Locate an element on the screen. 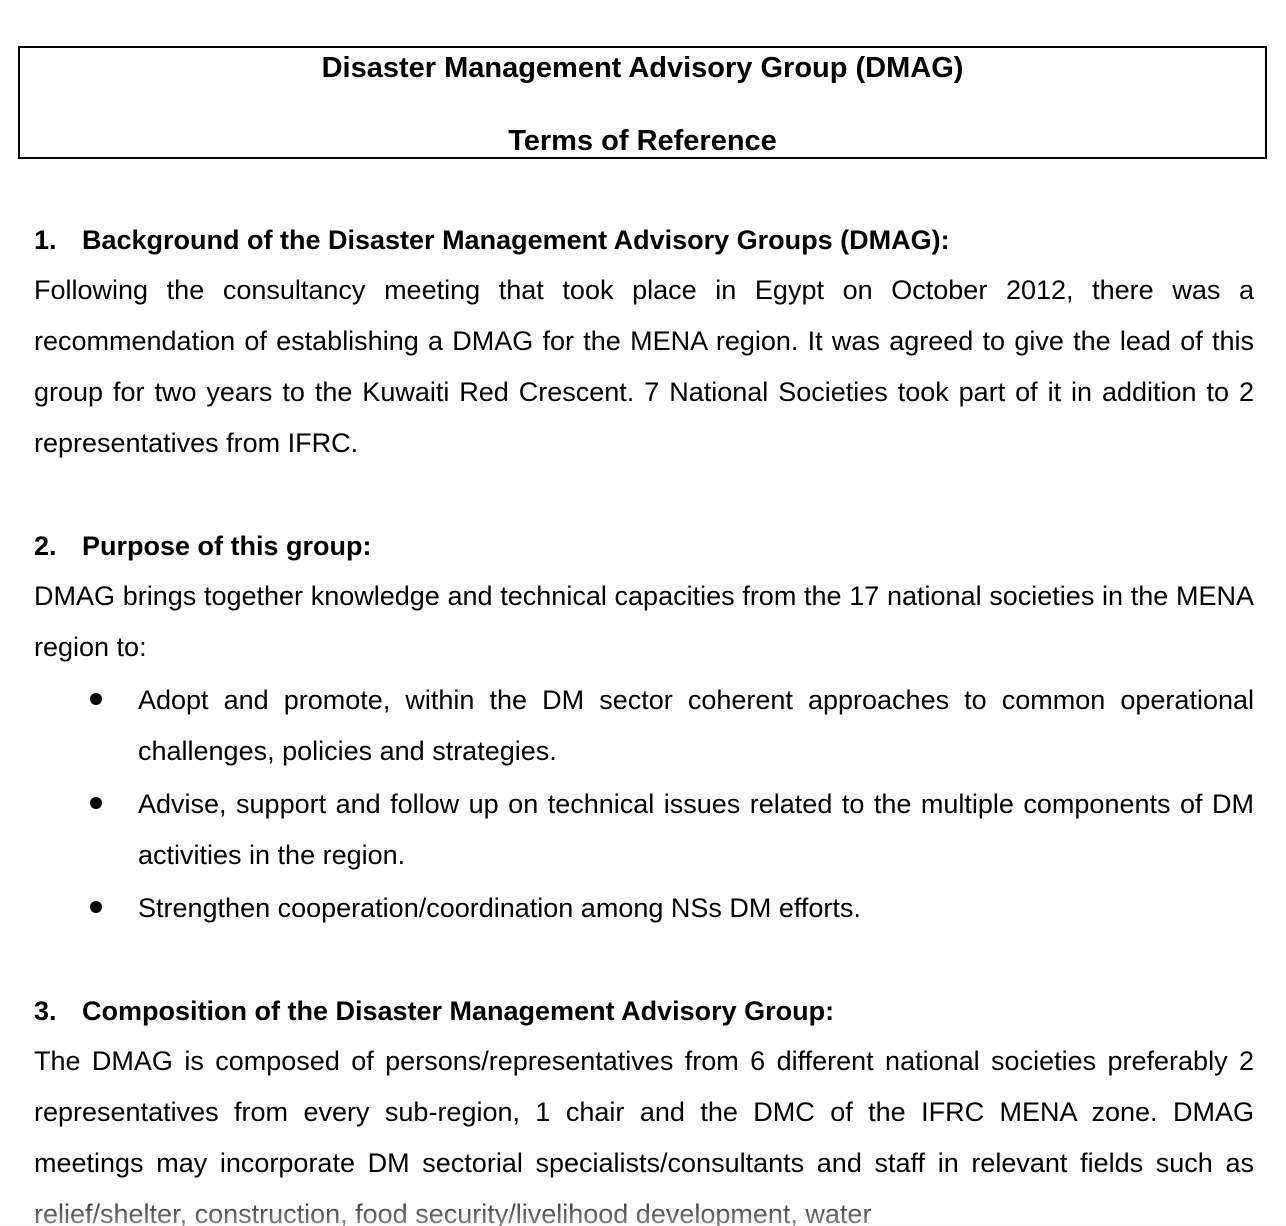 This screenshot has width=1286, height=1226. section-2-heading: 2. Purpose of this group: is located at coordinates (203, 546).